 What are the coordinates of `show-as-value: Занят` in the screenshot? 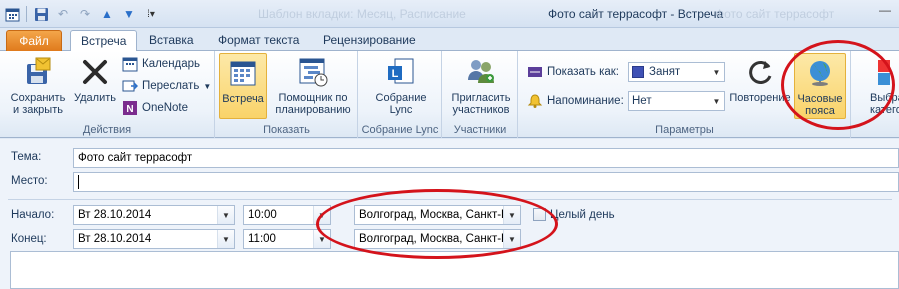 It's located at (665, 72).